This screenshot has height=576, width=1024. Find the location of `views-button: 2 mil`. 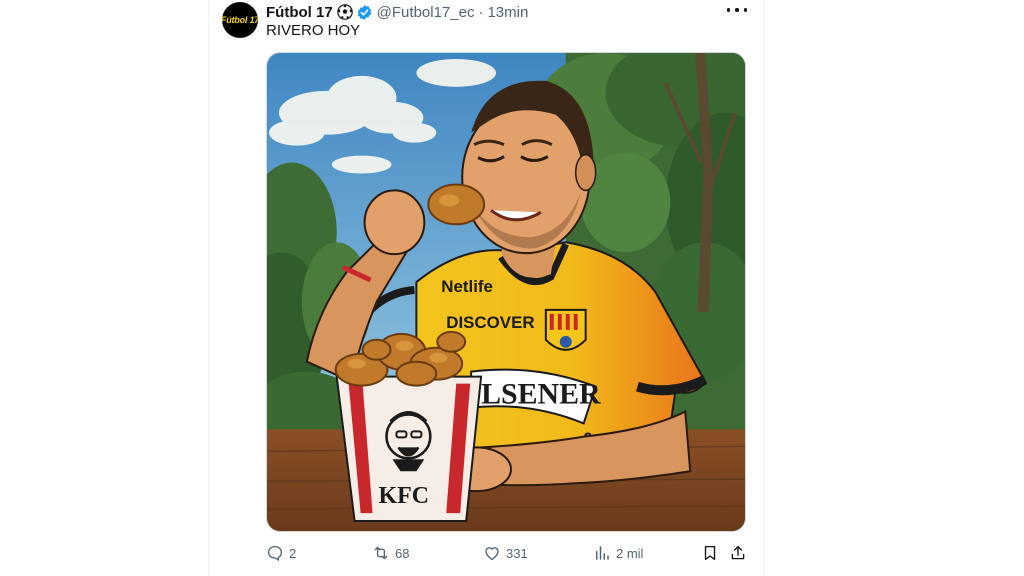

views-button: 2 mil is located at coordinates (618, 553).